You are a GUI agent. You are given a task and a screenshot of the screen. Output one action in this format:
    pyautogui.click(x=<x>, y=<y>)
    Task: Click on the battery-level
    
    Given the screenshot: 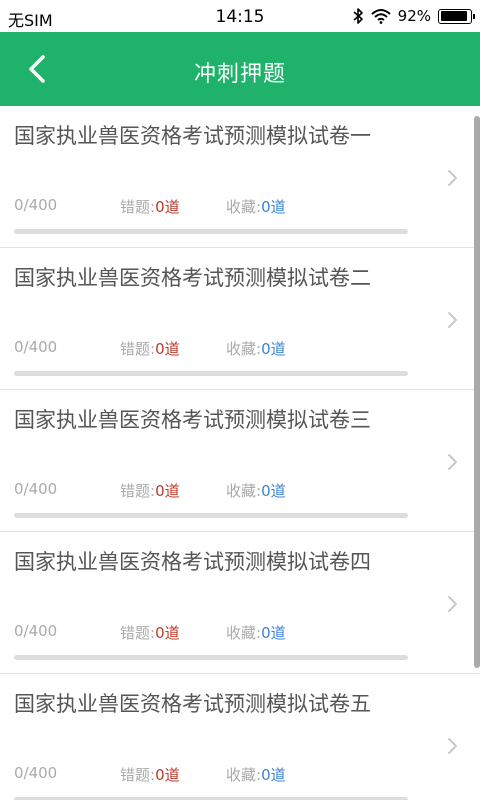 What is the action you would take?
    pyautogui.click(x=454, y=16)
    